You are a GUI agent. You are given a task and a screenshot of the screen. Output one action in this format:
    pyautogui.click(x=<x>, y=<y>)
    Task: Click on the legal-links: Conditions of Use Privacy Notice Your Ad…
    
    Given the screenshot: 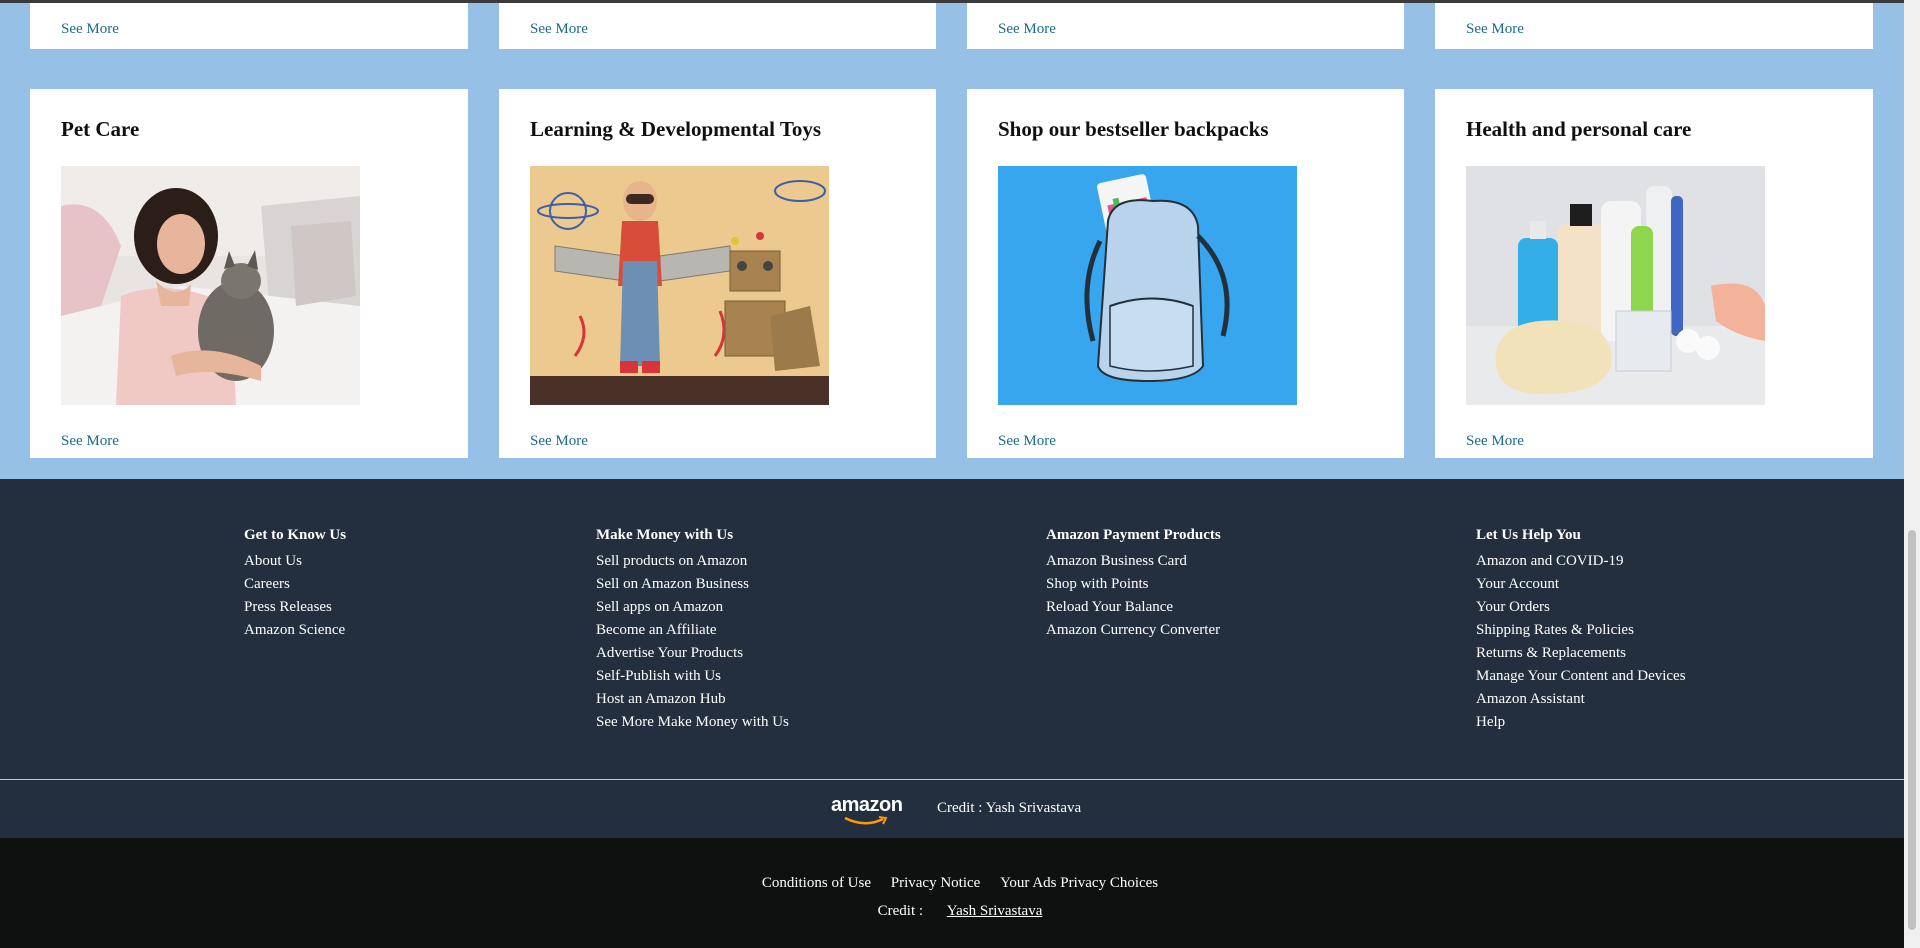 What is the action you would take?
    pyautogui.click(x=960, y=883)
    